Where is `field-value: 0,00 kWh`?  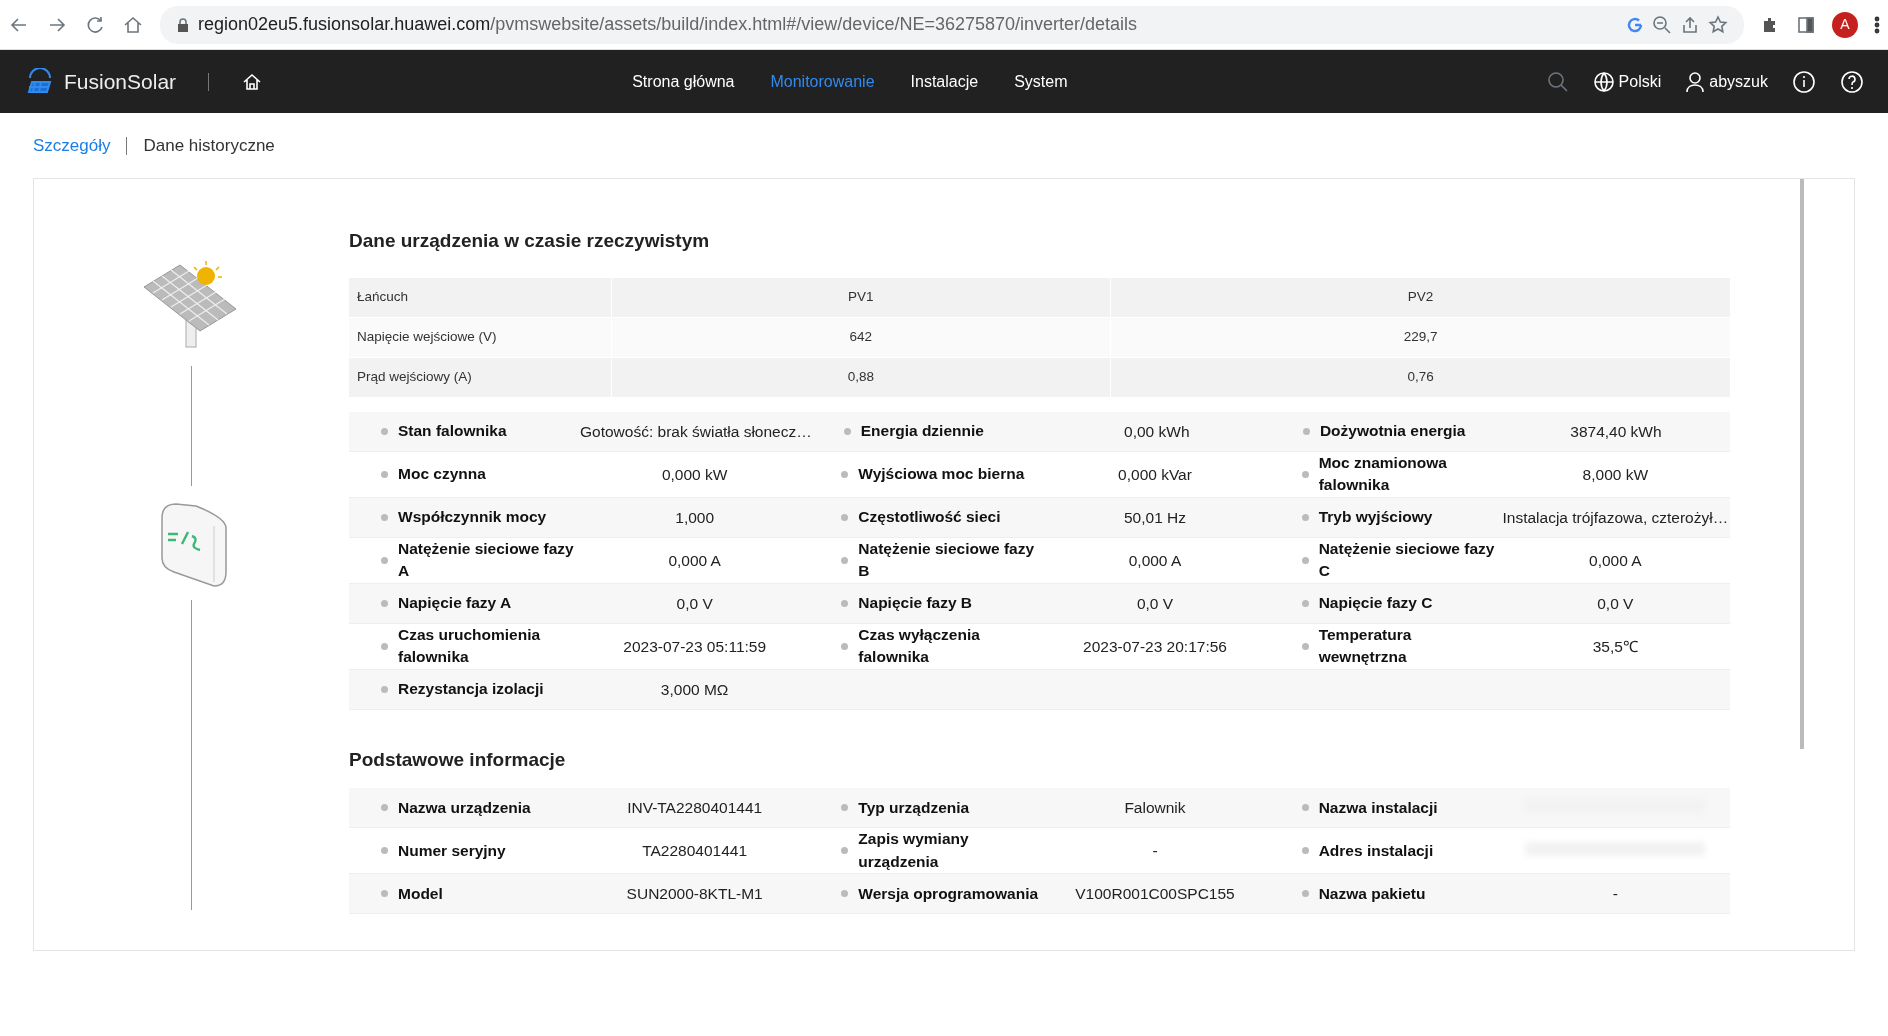
field-value: 0,00 kWh is located at coordinates (1157, 431).